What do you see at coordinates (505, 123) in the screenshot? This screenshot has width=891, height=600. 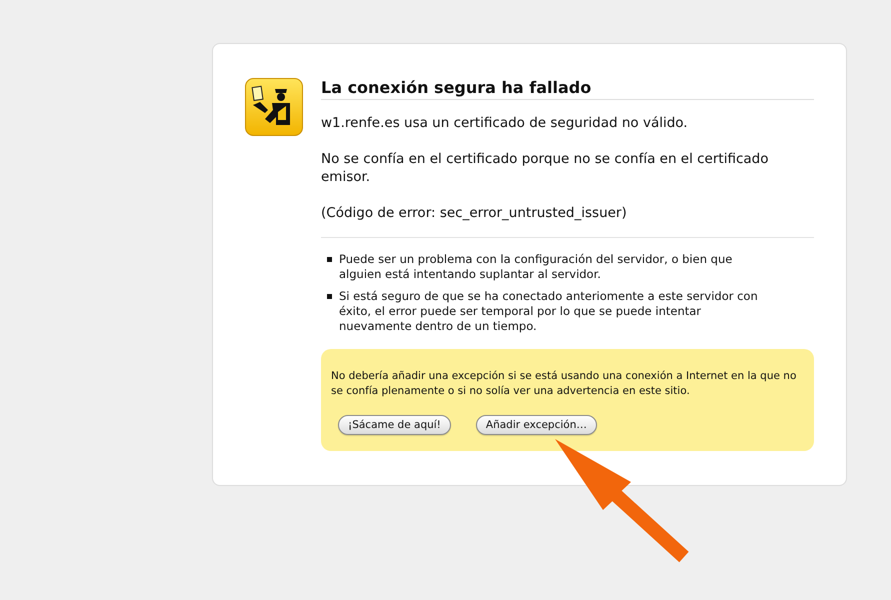 I see `error-message: w1.renfe.es usa un certificado de seguridad no válido.` at bounding box center [505, 123].